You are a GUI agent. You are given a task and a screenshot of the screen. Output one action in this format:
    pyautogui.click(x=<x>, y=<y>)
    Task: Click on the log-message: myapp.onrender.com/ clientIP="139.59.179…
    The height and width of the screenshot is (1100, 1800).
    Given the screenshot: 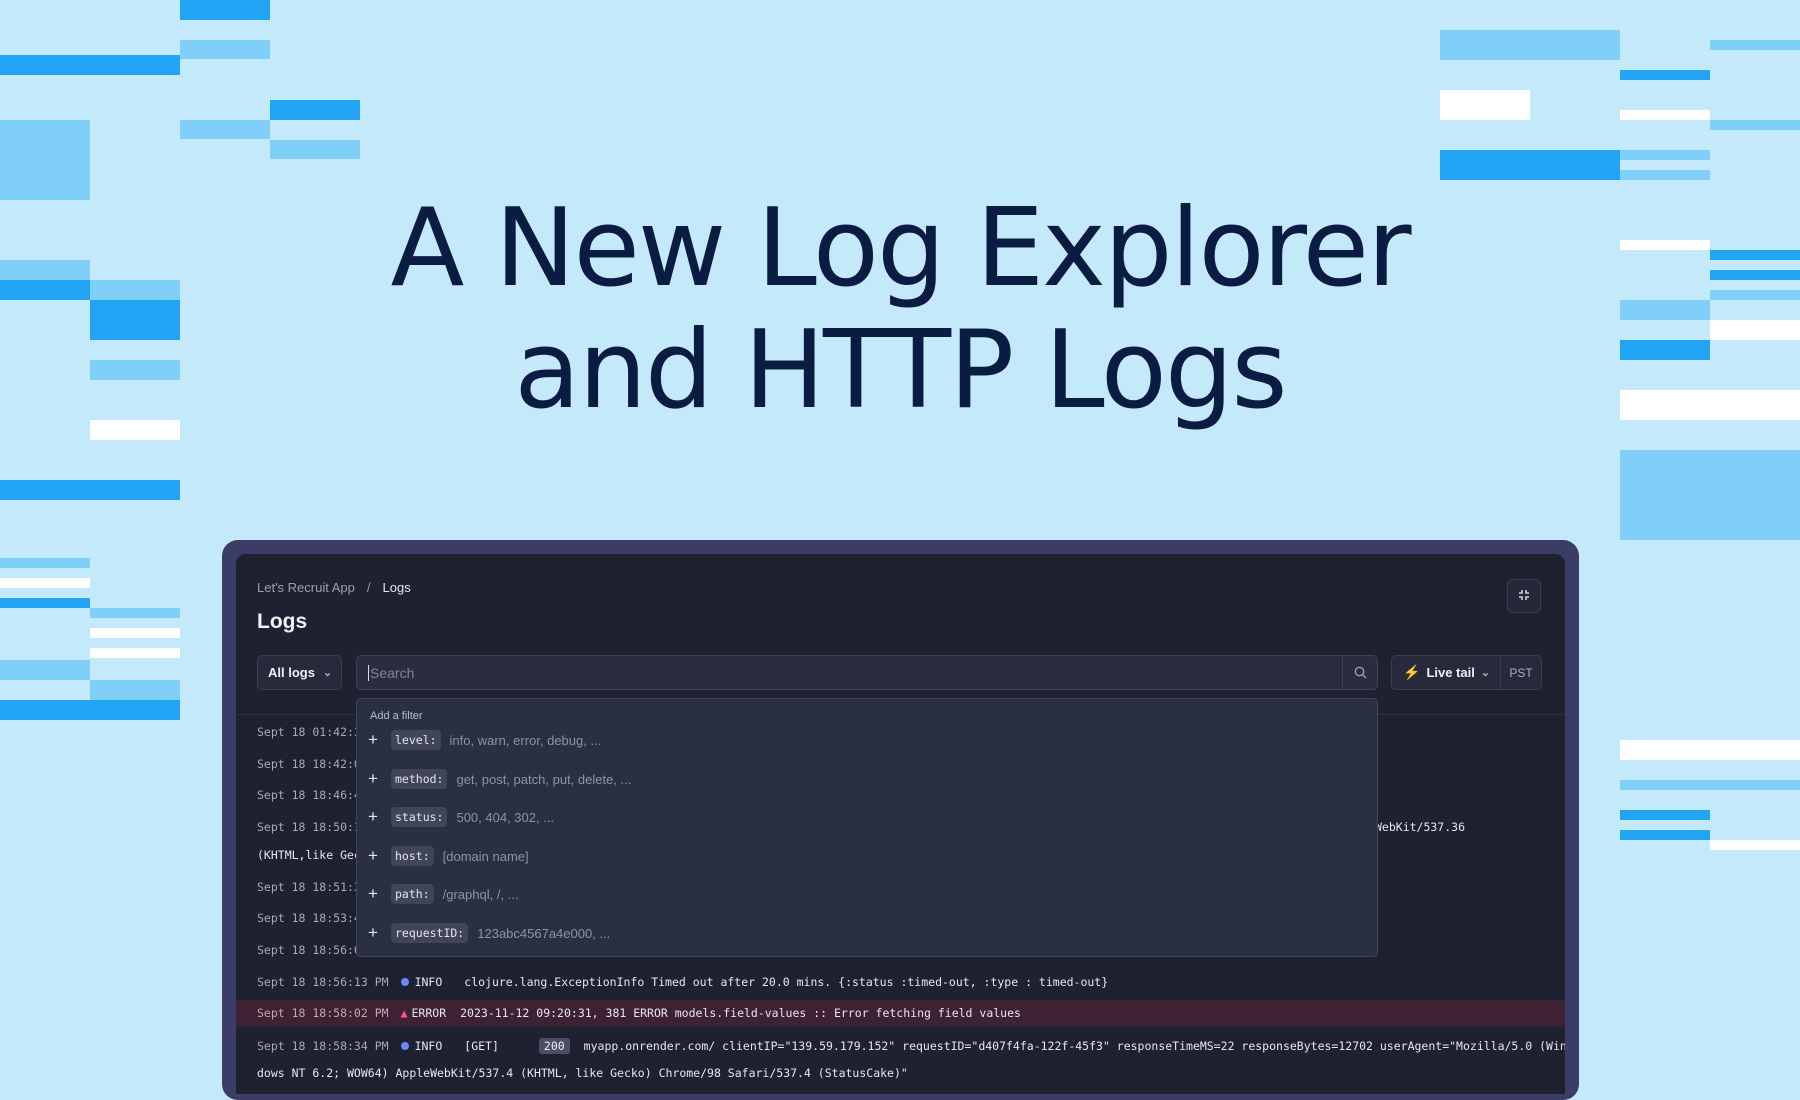 What is the action you would take?
    pyautogui.click(x=1074, y=1046)
    